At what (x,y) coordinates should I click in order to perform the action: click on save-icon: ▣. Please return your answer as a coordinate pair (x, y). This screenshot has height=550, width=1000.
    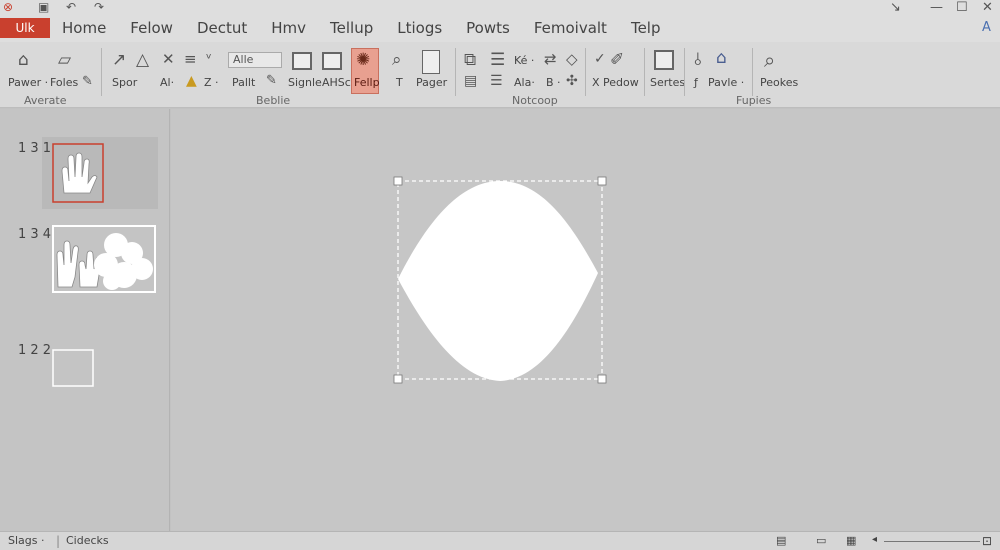
    Looking at the image, I should click on (43, 7).